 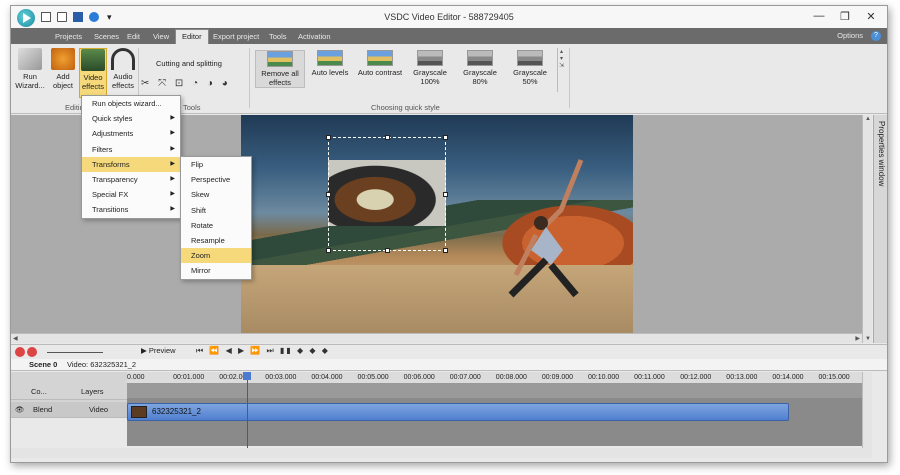 I want to click on zoom-in-icon, so click(x=20, y=352).